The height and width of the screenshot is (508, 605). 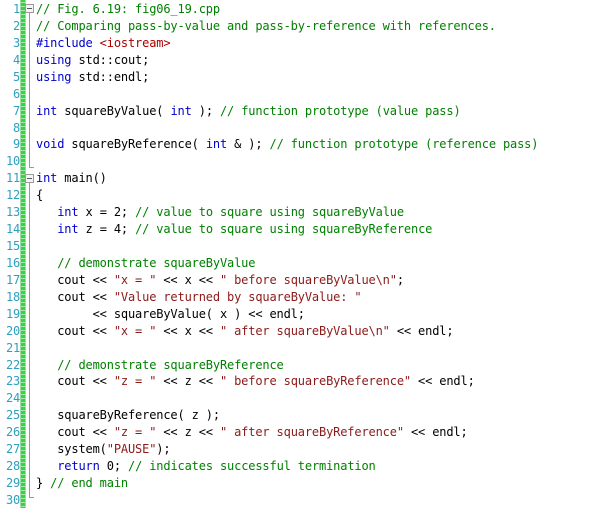 What do you see at coordinates (16, 93) in the screenshot?
I see `line-number: 6` at bounding box center [16, 93].